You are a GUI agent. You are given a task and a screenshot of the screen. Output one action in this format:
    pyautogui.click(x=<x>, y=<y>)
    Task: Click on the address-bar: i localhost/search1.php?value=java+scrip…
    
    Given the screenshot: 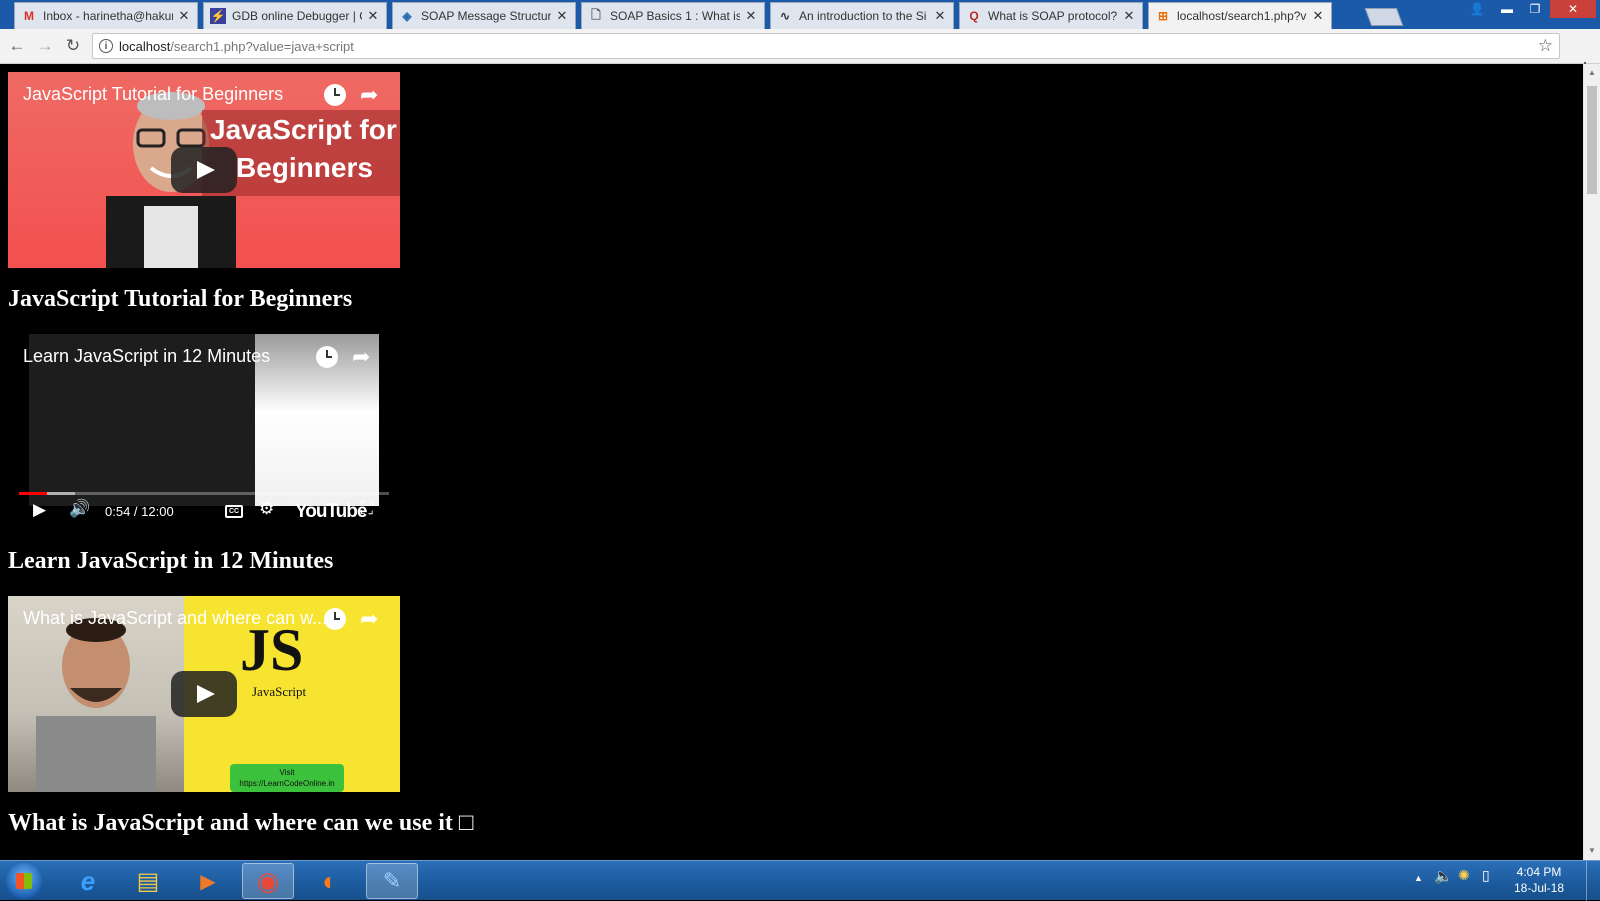 What is the action you would take?
    pyautogui.click(x=826, y=46)
    